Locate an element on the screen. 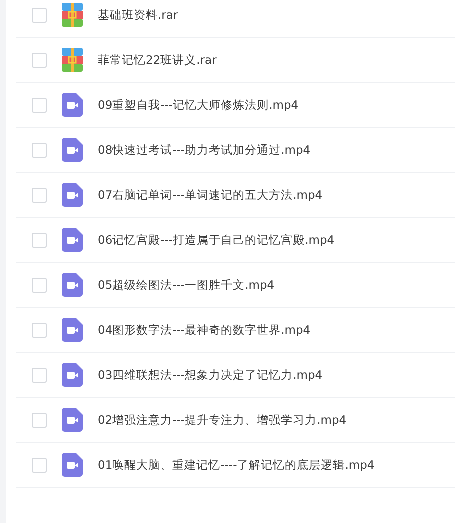 The image size is (455, 523). file-name: 02增强注意力---提升专注力、增强学习力.mp4 is located at coordinates (222, 420).